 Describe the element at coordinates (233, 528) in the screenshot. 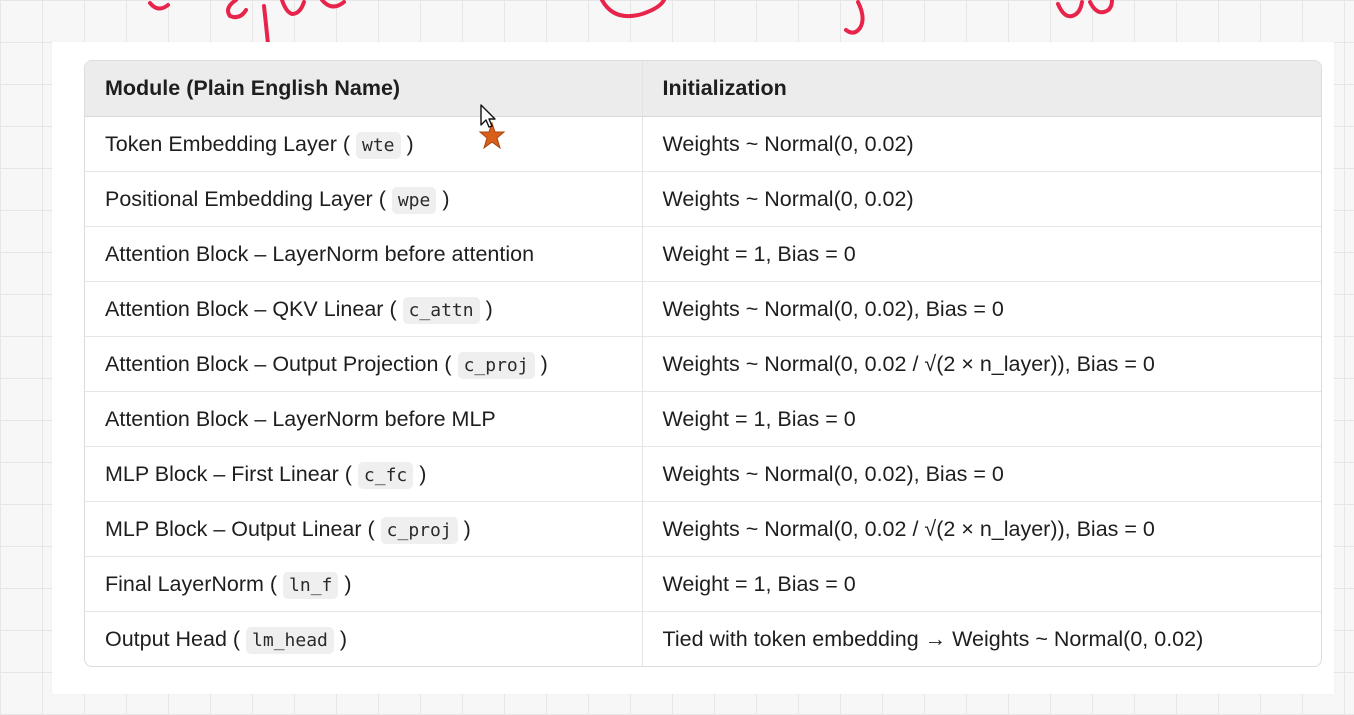

I see `module-name: MLP Block – Output Linear` at that location.